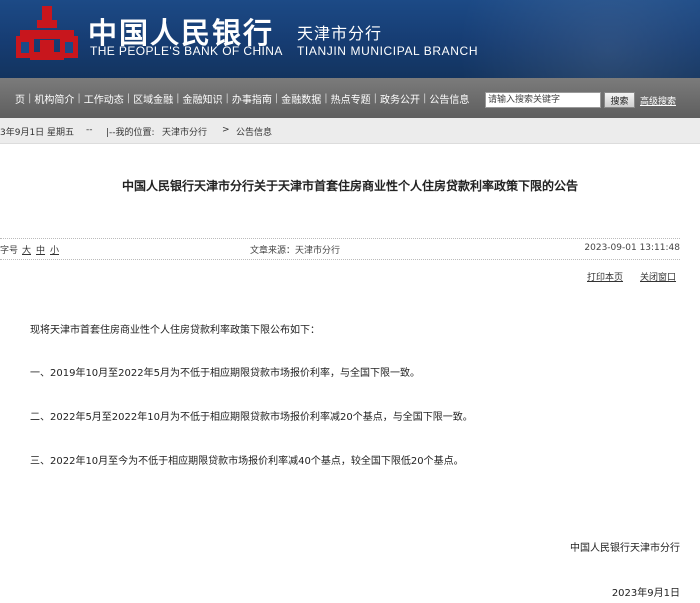  Describe the element at coordinates (254, 131) in the screenshot. I see `breadcrumb-announcements-link: 公告信息` at that location.